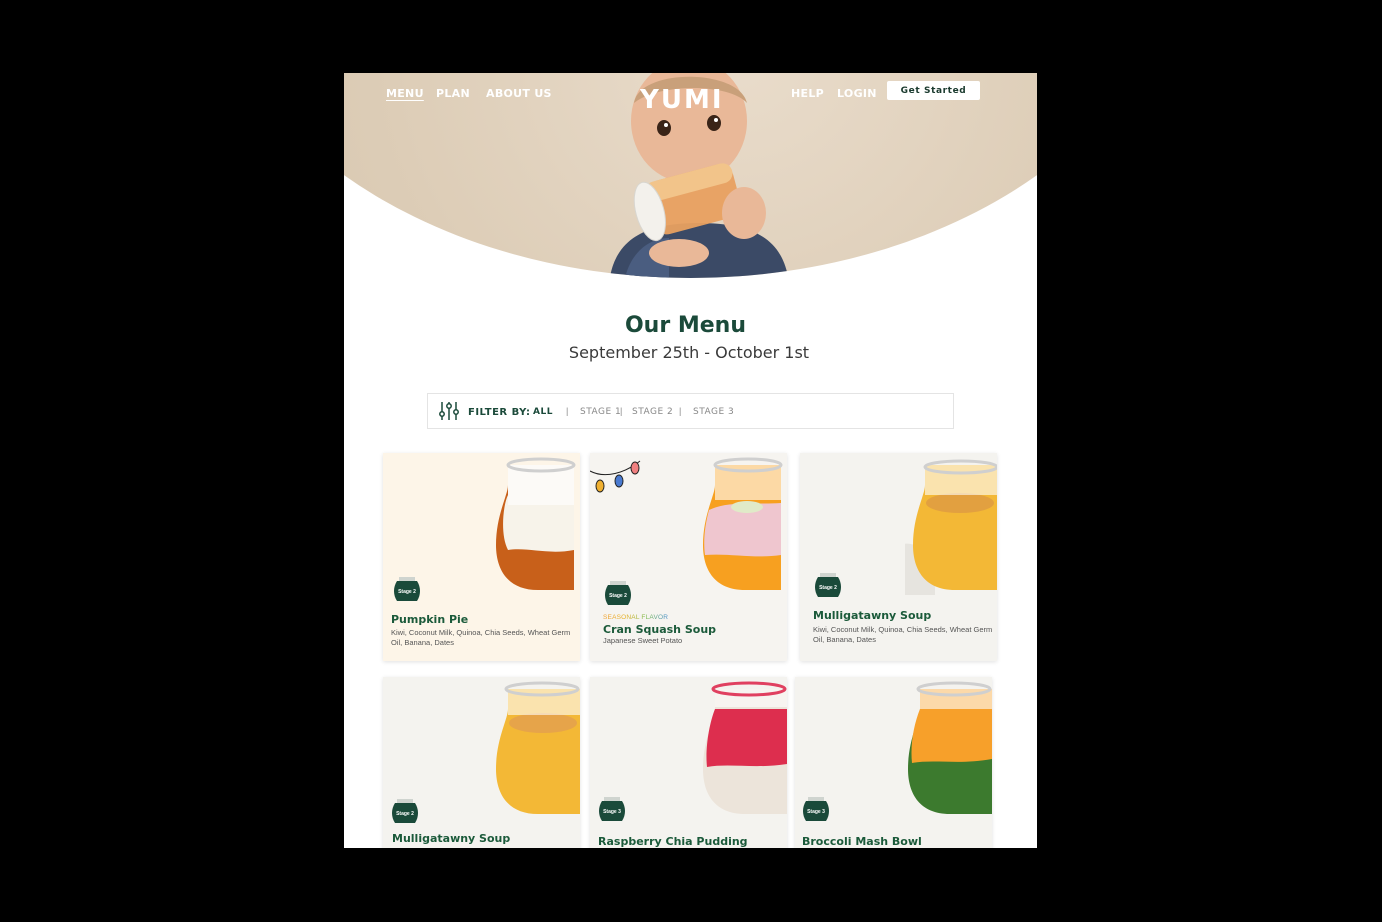  Describe the element at coordinates (660, 629) in the screenshot. I see `card-title: Cran Squash Soup` at that location.